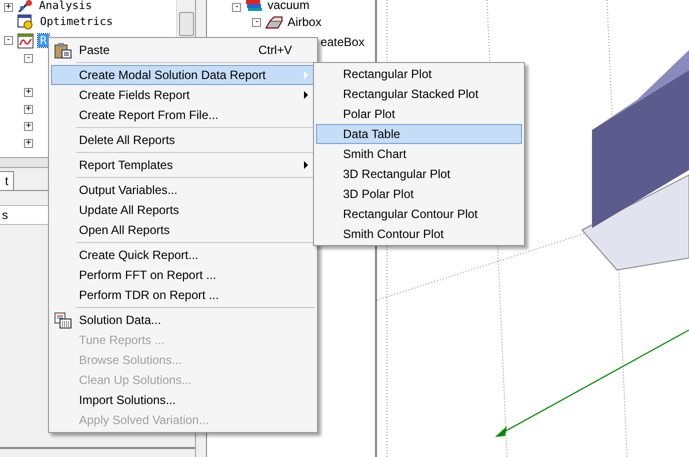 This screenshot has height=457, width=689. I want to click on menu-item: Open All Reports, so click(183, 230).